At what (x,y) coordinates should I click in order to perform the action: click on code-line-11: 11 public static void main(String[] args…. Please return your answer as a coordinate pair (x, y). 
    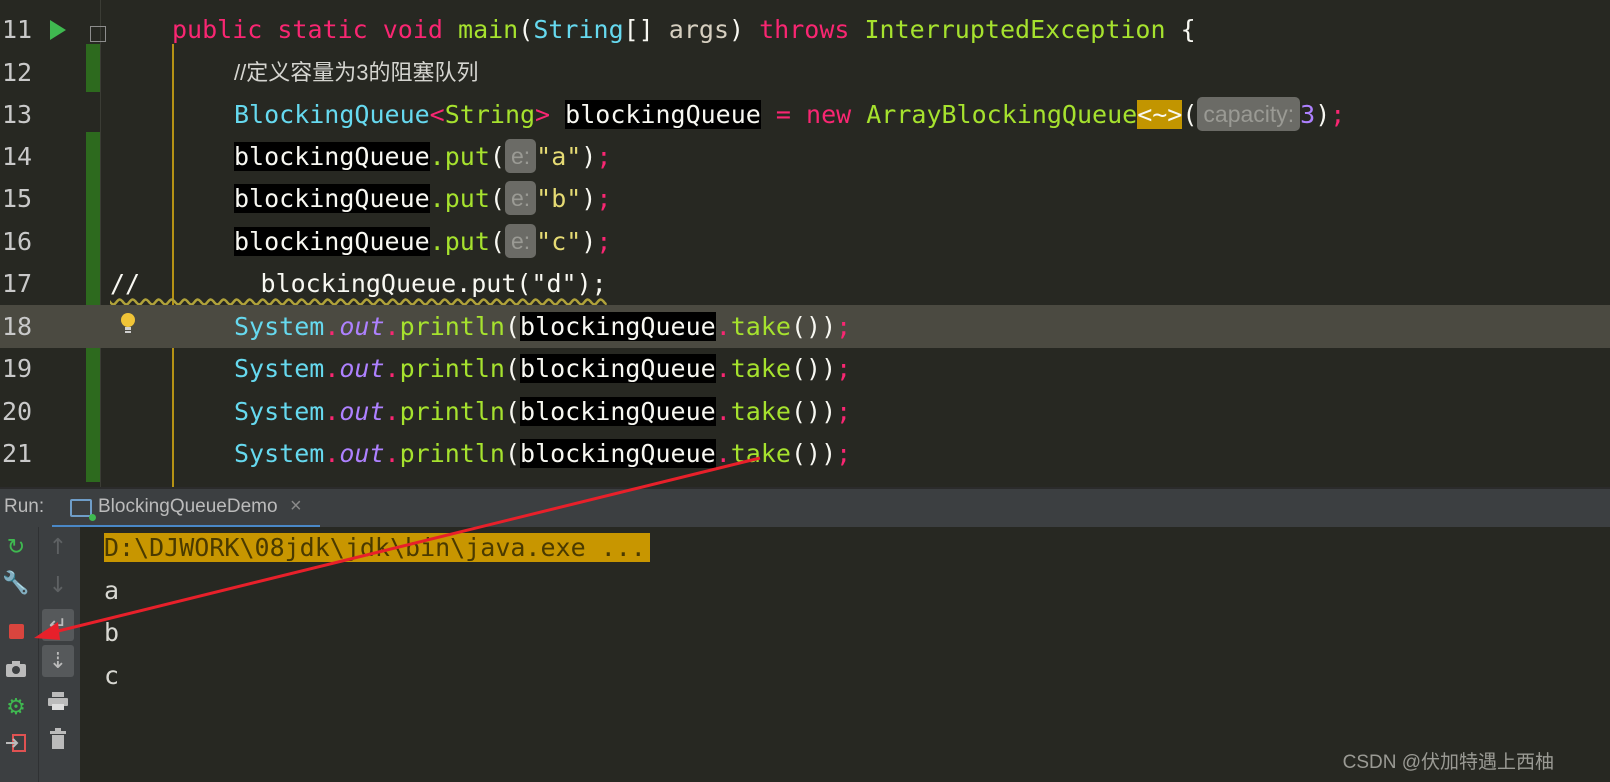
    Looking at the image, I should click on (805, 29).